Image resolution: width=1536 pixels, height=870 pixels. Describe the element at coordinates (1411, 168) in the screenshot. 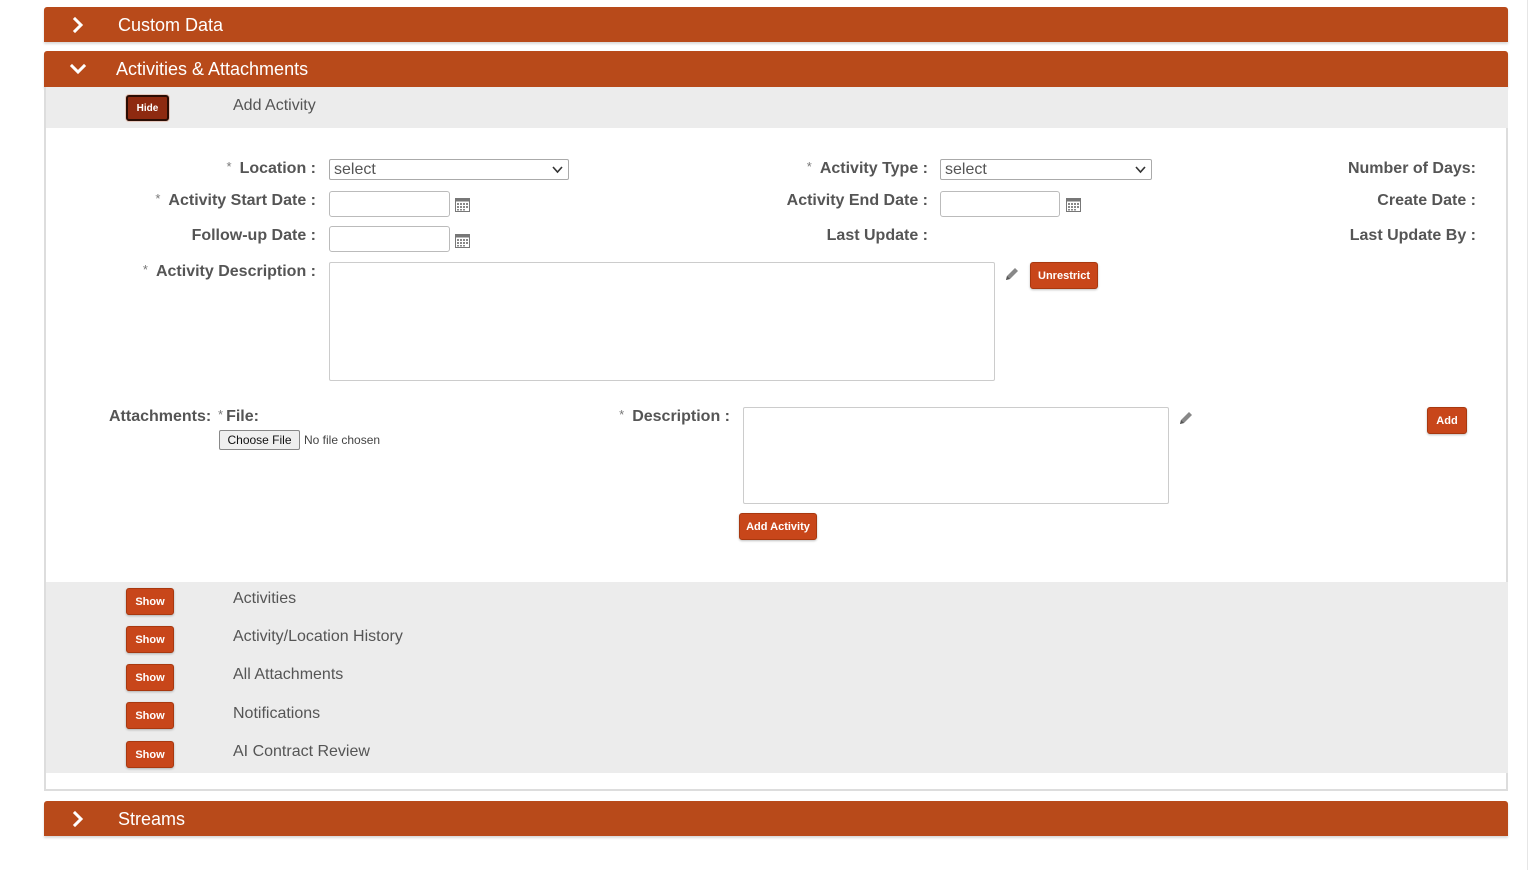

I see `number-of-days-label: Number of Days:` at that location.